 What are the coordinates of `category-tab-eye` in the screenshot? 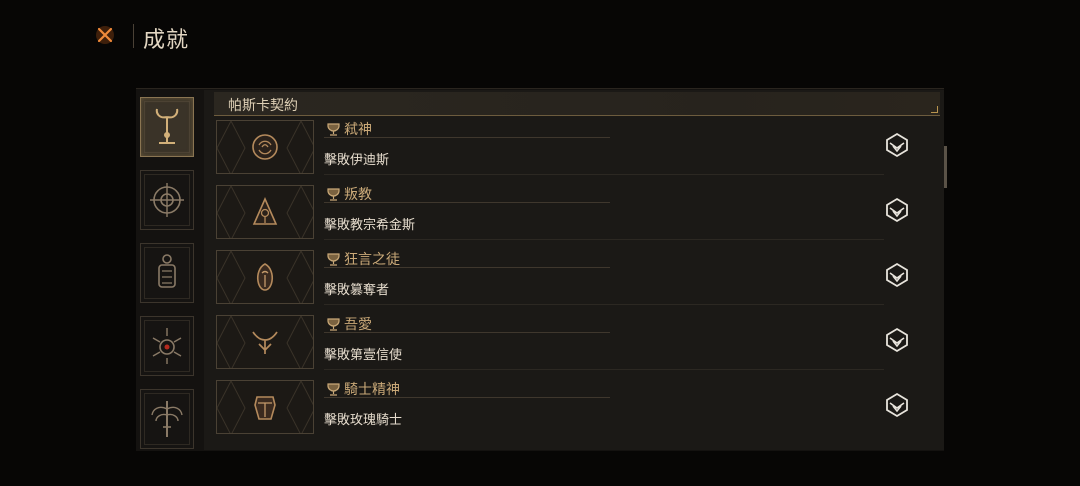 It's located at (167, 346).